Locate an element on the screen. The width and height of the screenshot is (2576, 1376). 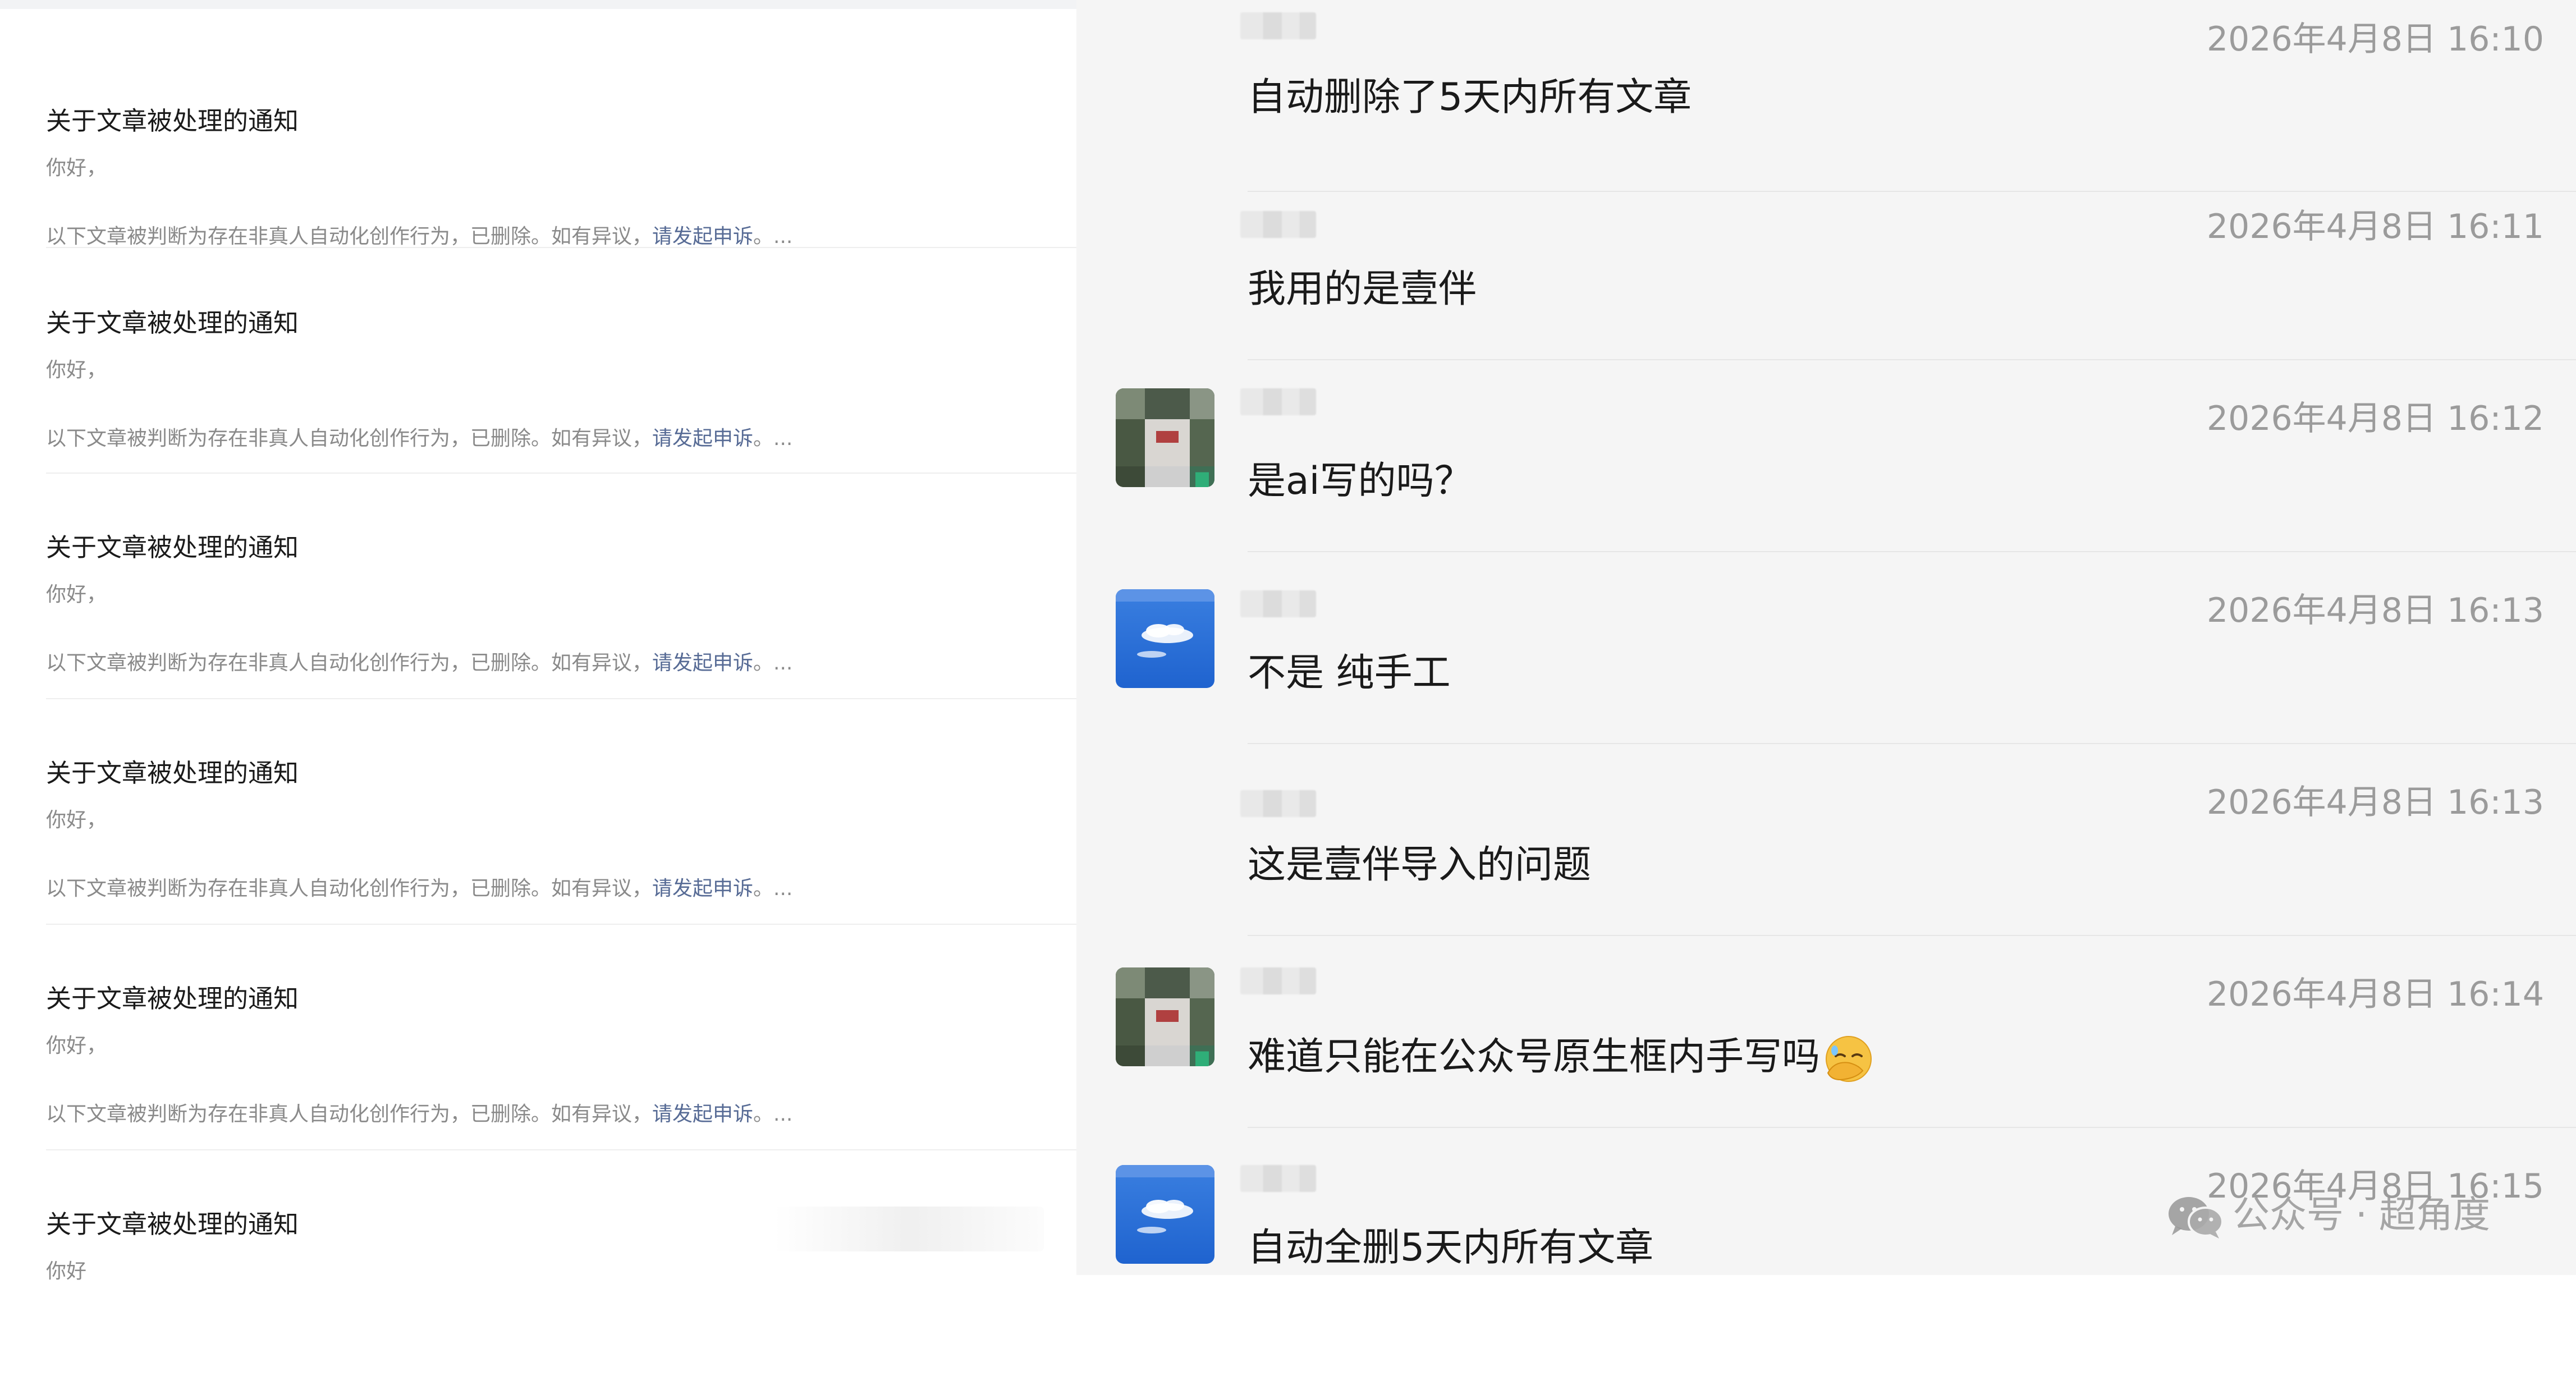
chat-message: 2026年4月8日 16:14 难道只能在公众号原生框内手写吗 is located at coordinates (1826, 1032).